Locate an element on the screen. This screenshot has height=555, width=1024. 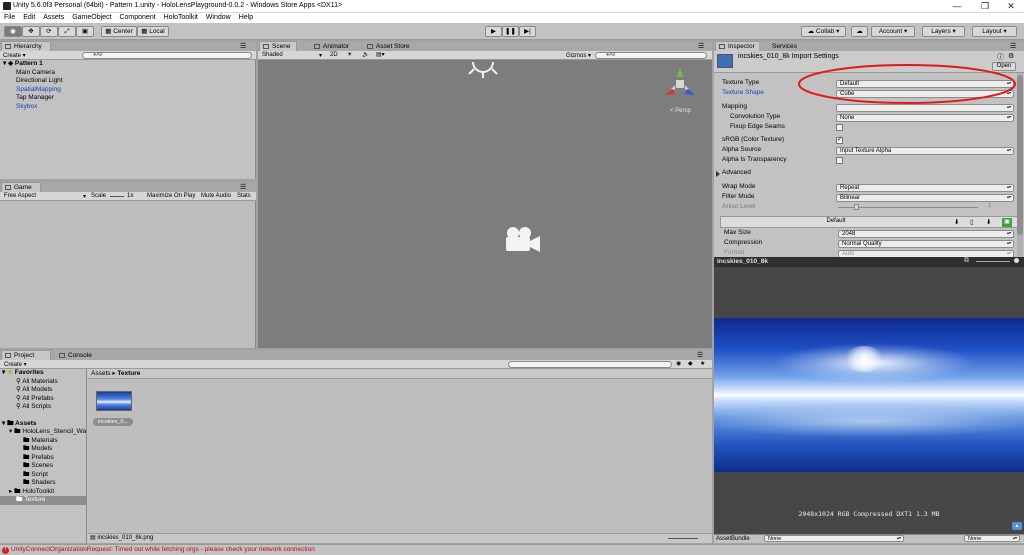
convolution-type-dropdown: None is located at coordinates (925, 118).